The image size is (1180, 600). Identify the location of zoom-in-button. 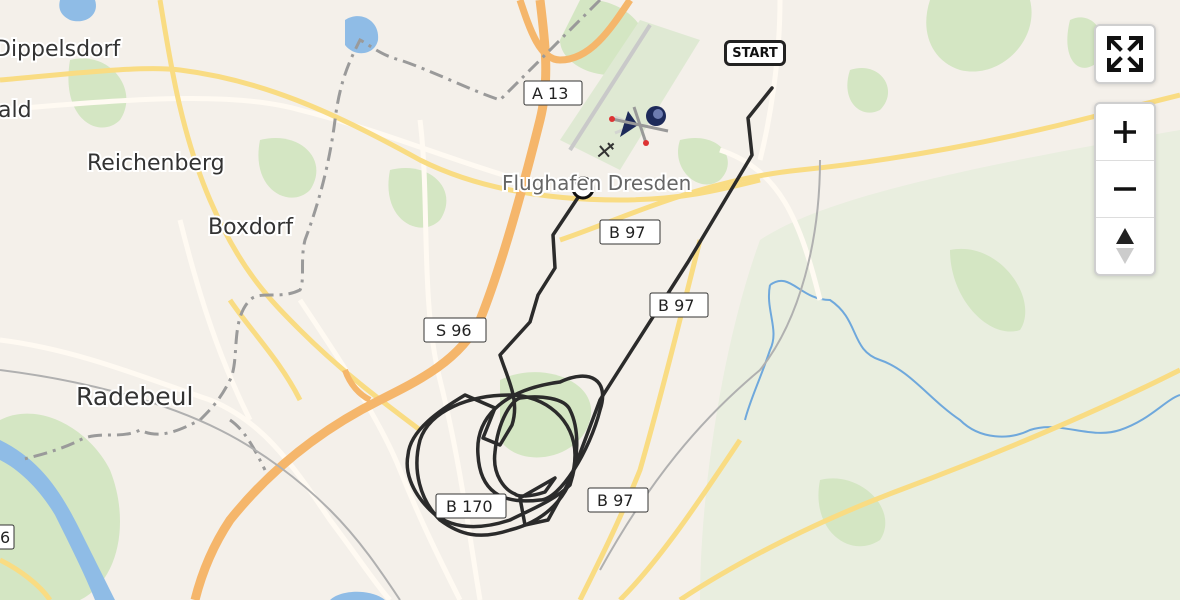
(1125, 132).